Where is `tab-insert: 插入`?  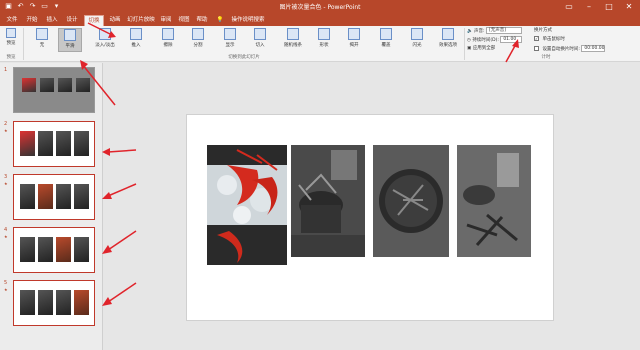
tab-insert: 插入 is located at coordinates (52, 20).